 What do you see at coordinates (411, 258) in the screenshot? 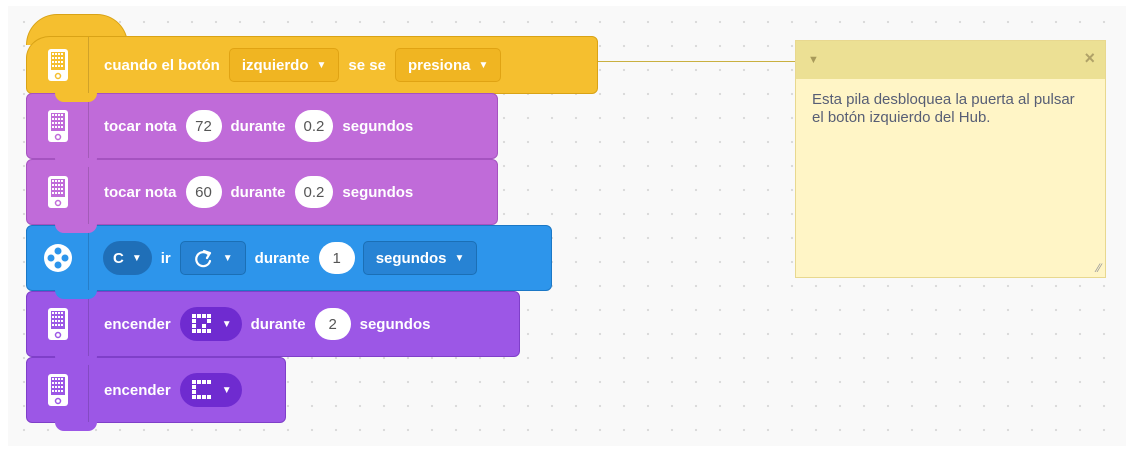
I see `unit-dropdown-value: segundos` at bounding box center [411, 258].